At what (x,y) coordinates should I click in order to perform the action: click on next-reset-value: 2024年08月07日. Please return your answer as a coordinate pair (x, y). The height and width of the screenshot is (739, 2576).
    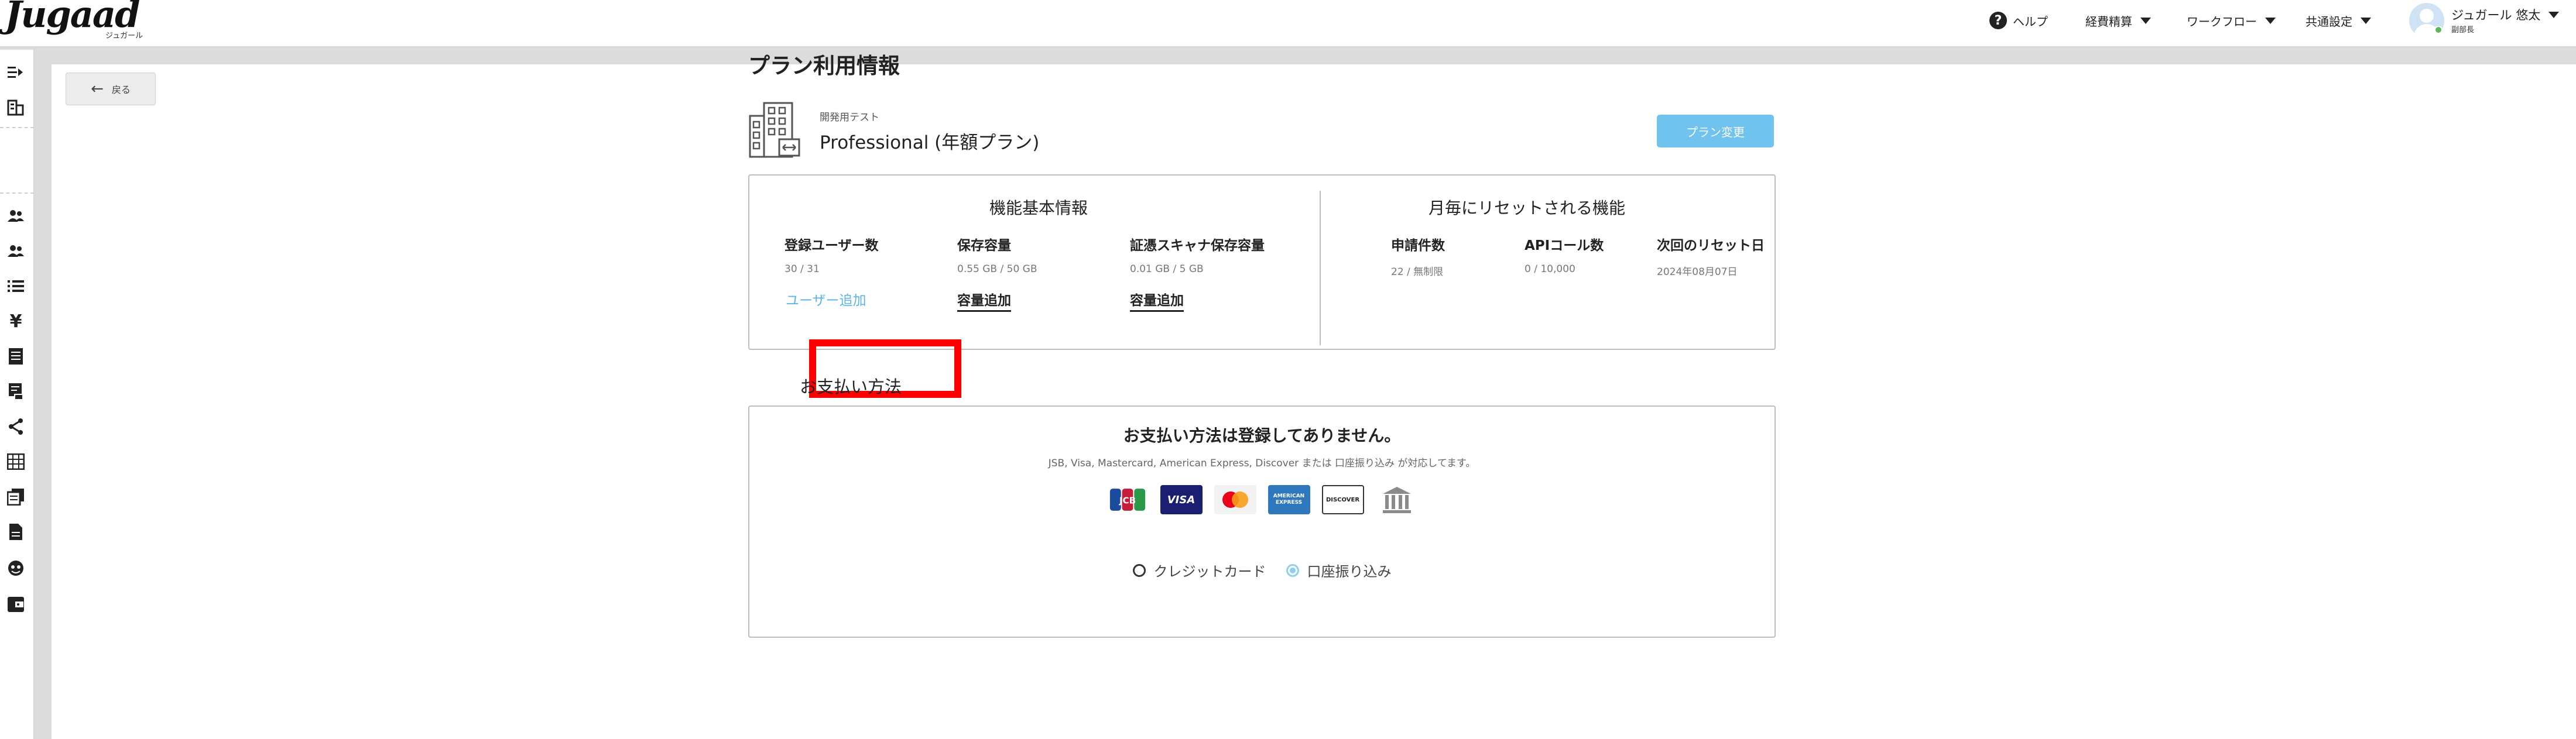
    Looking at the image, I should click on (1697, 272).